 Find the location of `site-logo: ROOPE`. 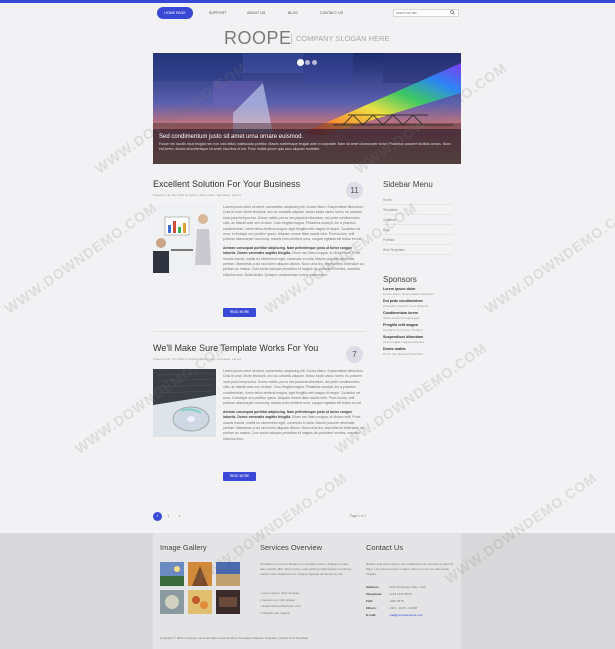

site-logo: ROOPE is located at coordinates (258, 38).